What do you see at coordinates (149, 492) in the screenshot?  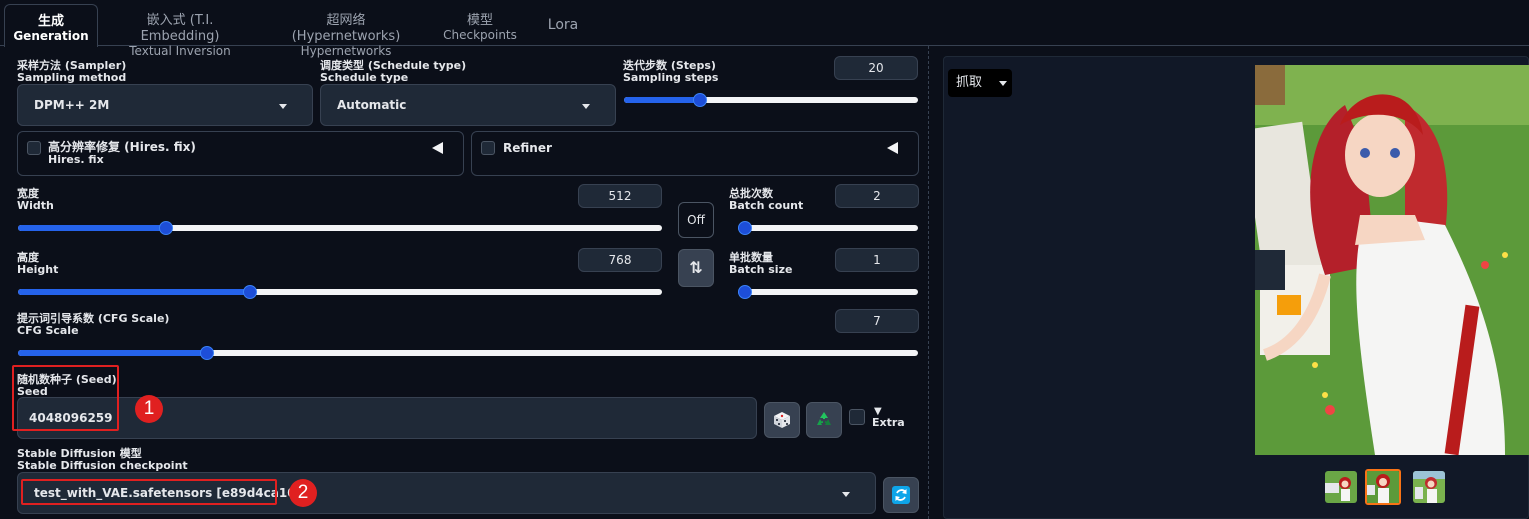 I see `annotation-checkpoint-highlight` at bounding box center [149, 492].